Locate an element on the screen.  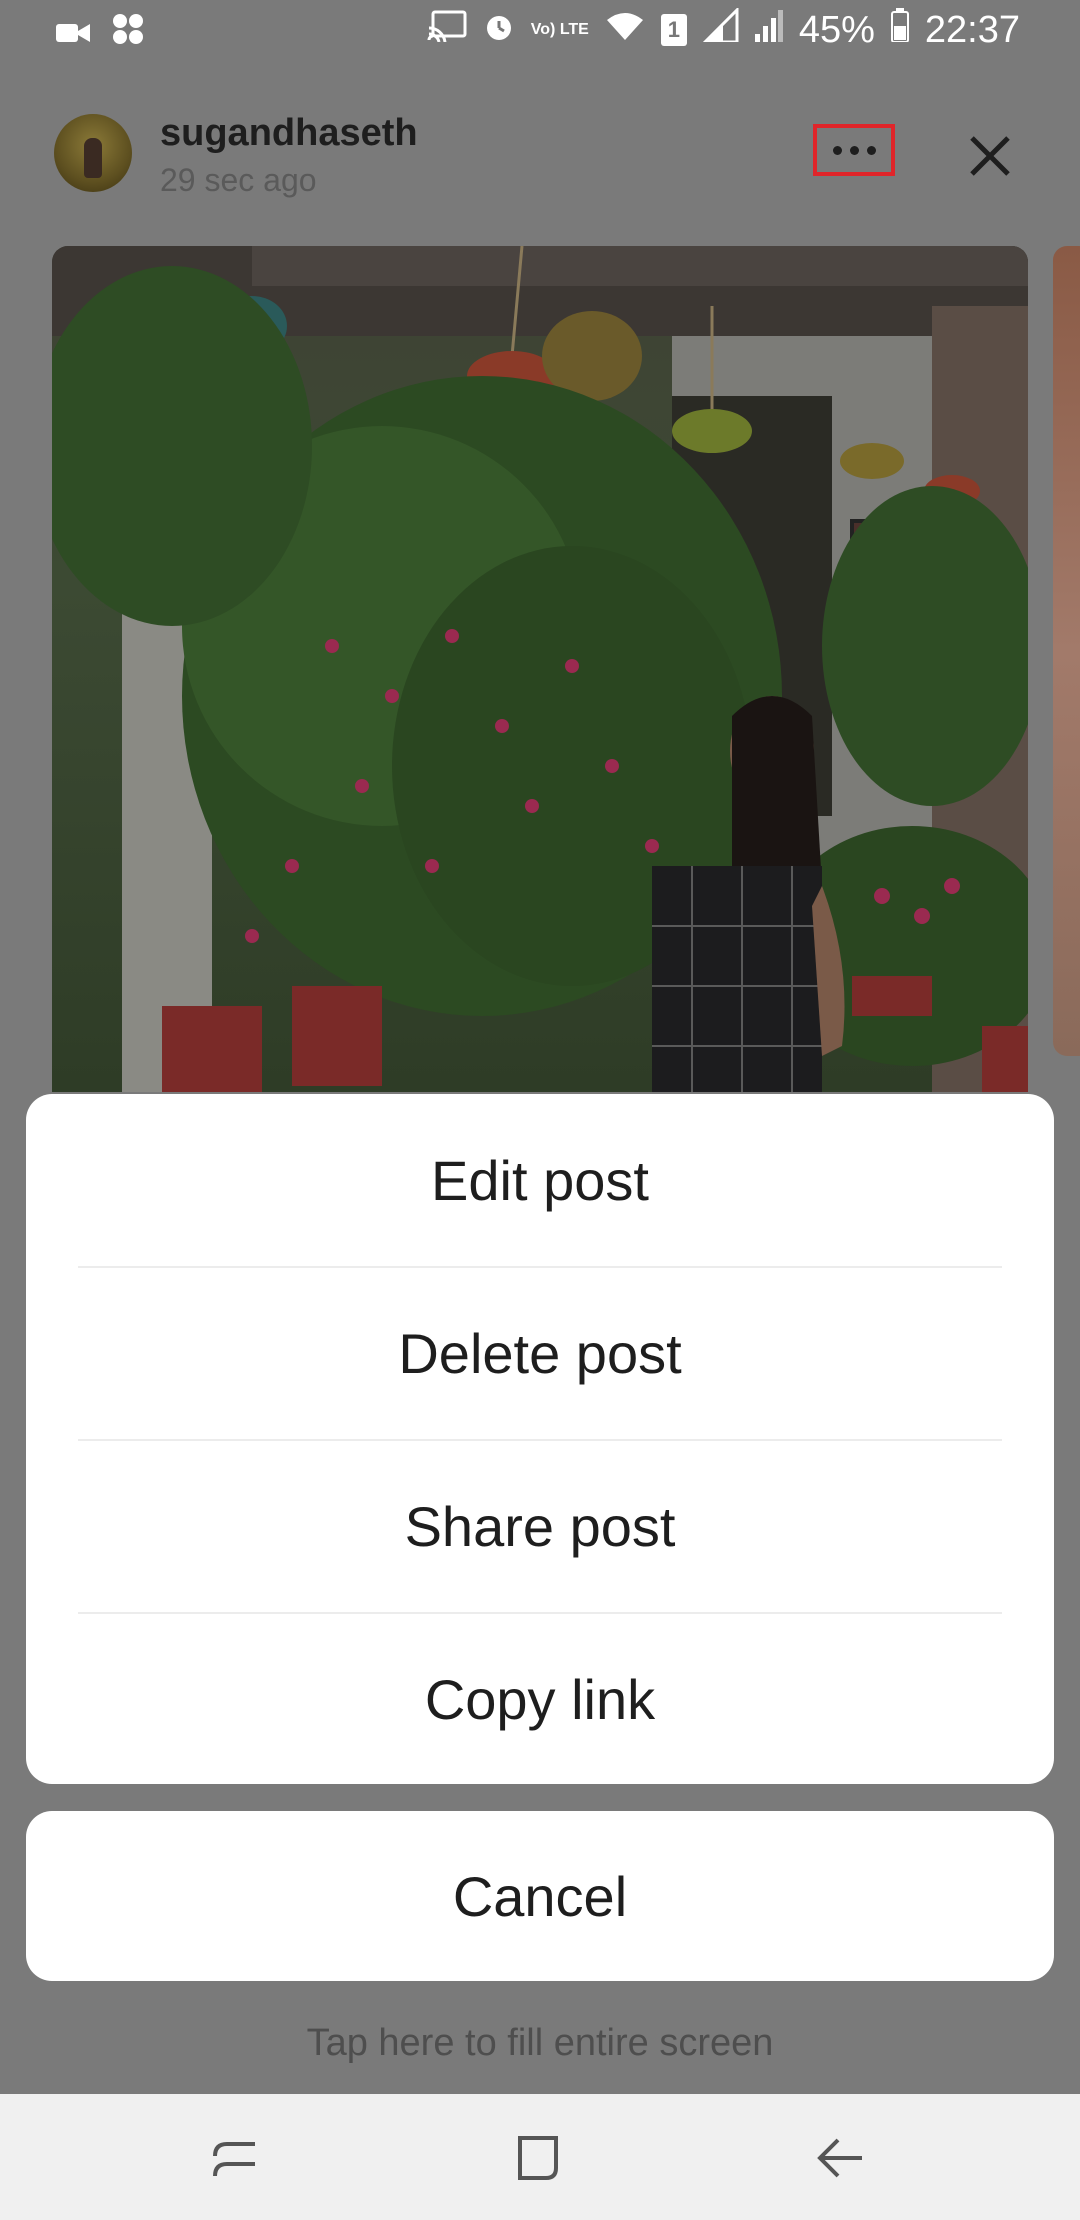
navigation-bar is located at coordinates (540, 2157).